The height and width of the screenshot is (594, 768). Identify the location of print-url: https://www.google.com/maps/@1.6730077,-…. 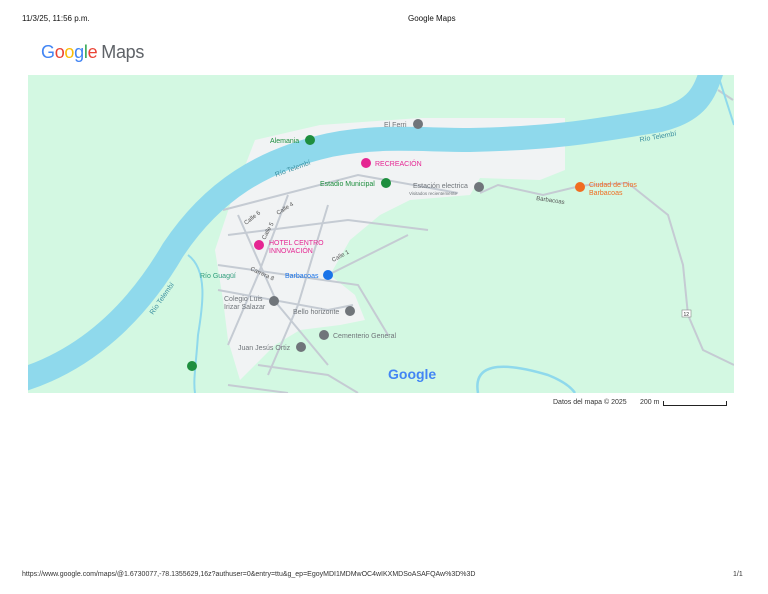
(249, 574).